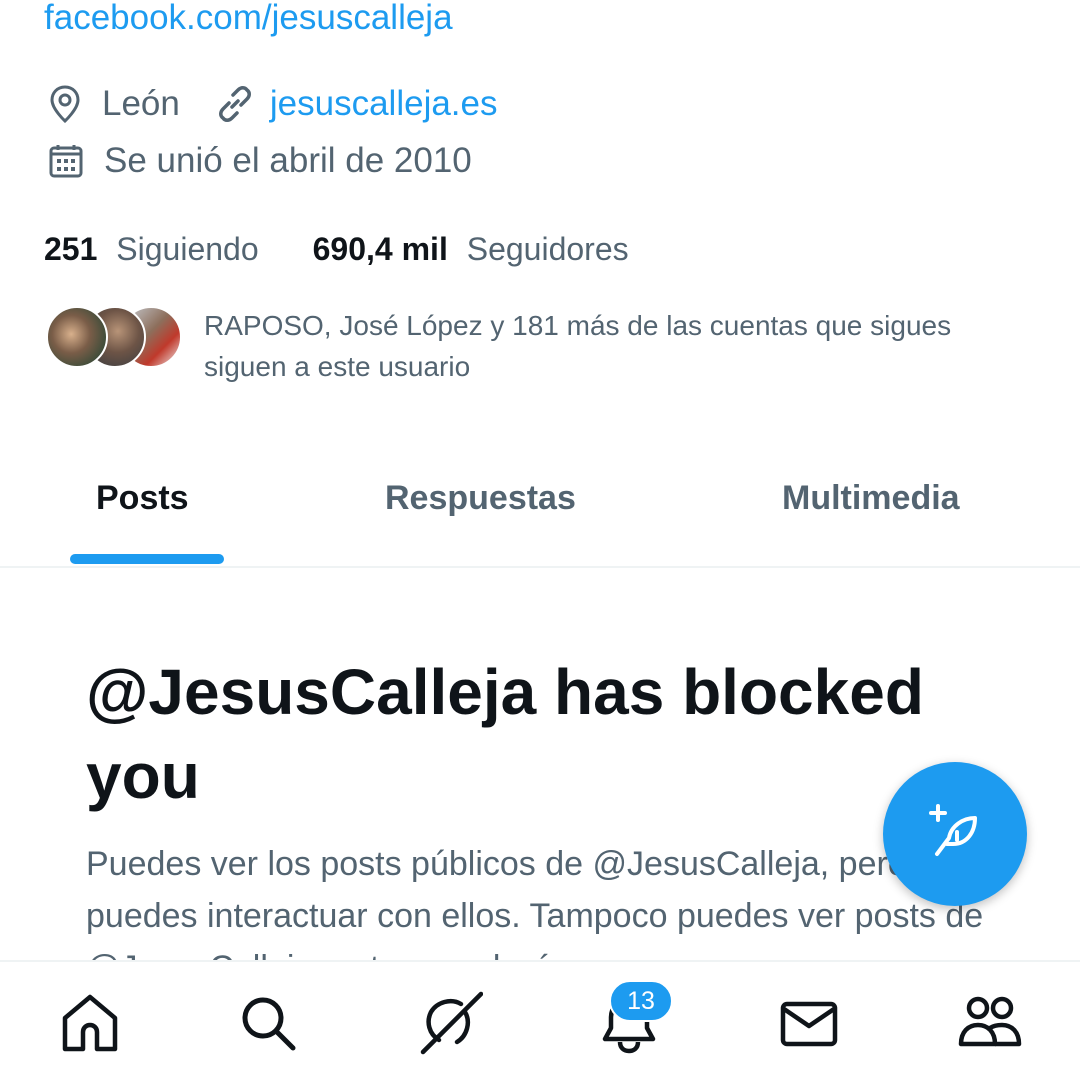 This screenshot has height=1082, width=1080. Describe the element at coordinates (77, 337) in the screenshot. I see `avatar` at that location.